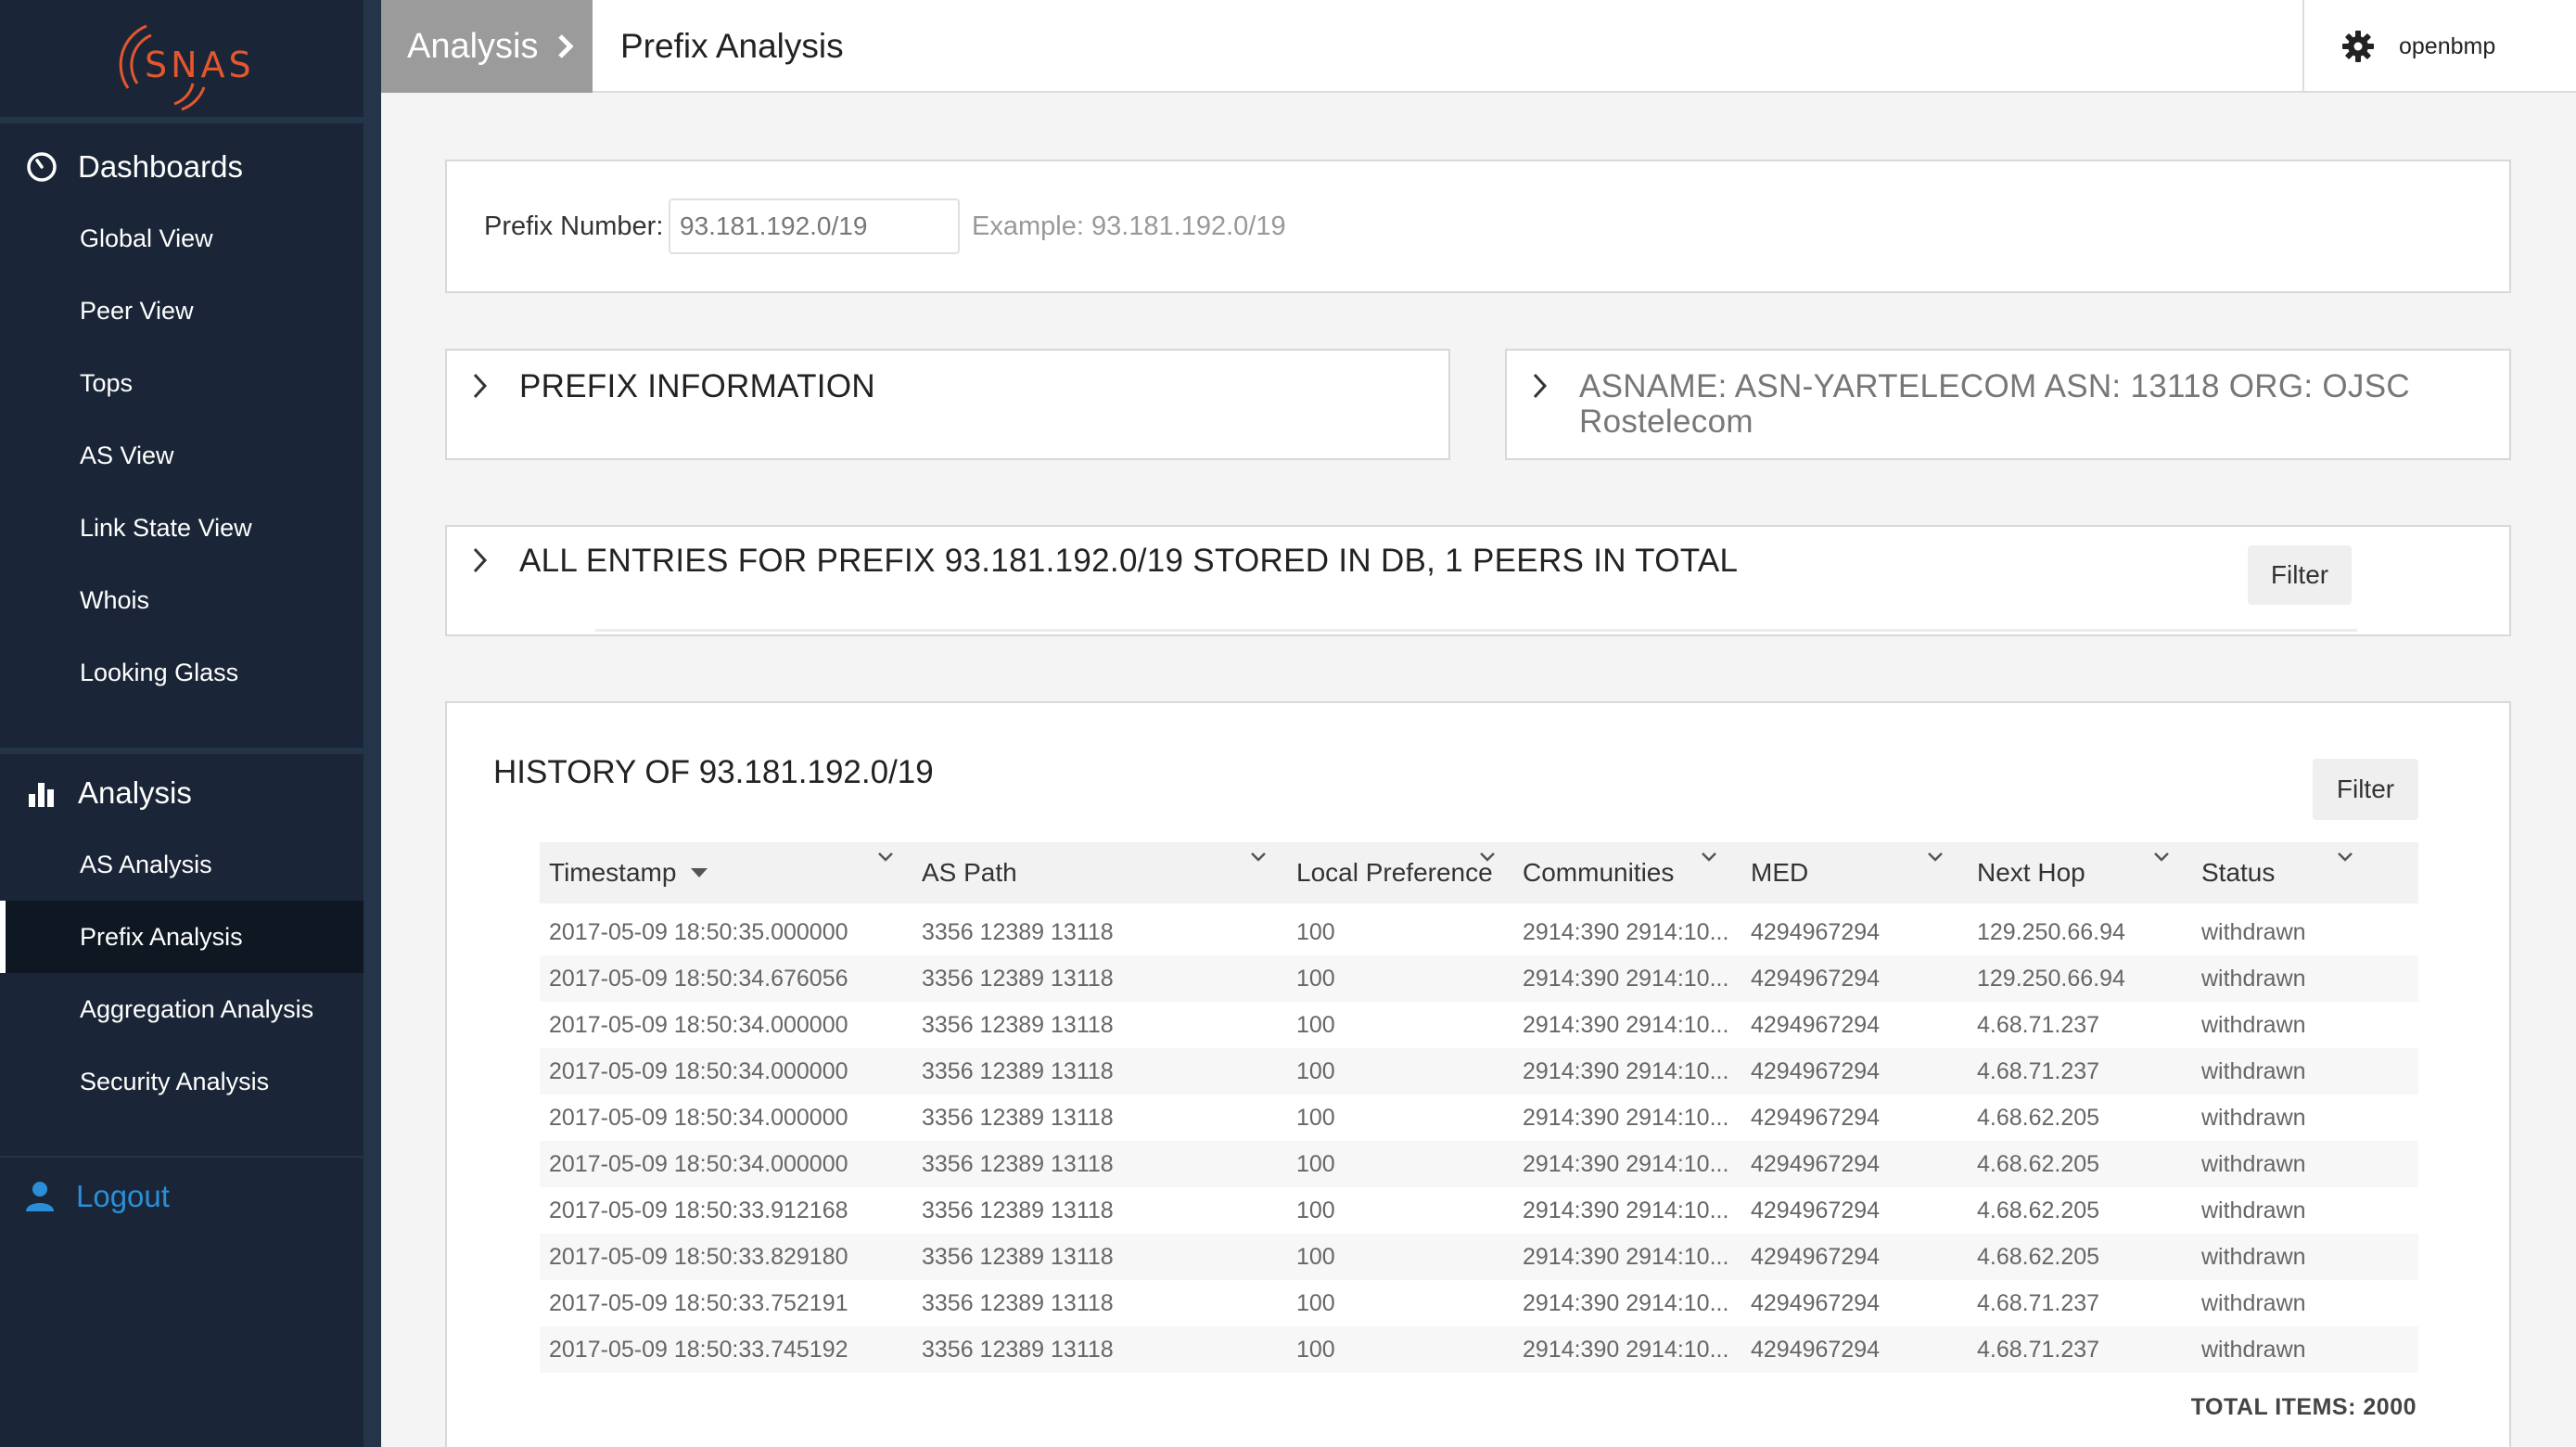 The height and width of the screenshot is (1447, 2576). What do you see at coordinates (372, 723) in the screenshot?
I see `sidebar-scrollbar` at bounding box center [372, 723].